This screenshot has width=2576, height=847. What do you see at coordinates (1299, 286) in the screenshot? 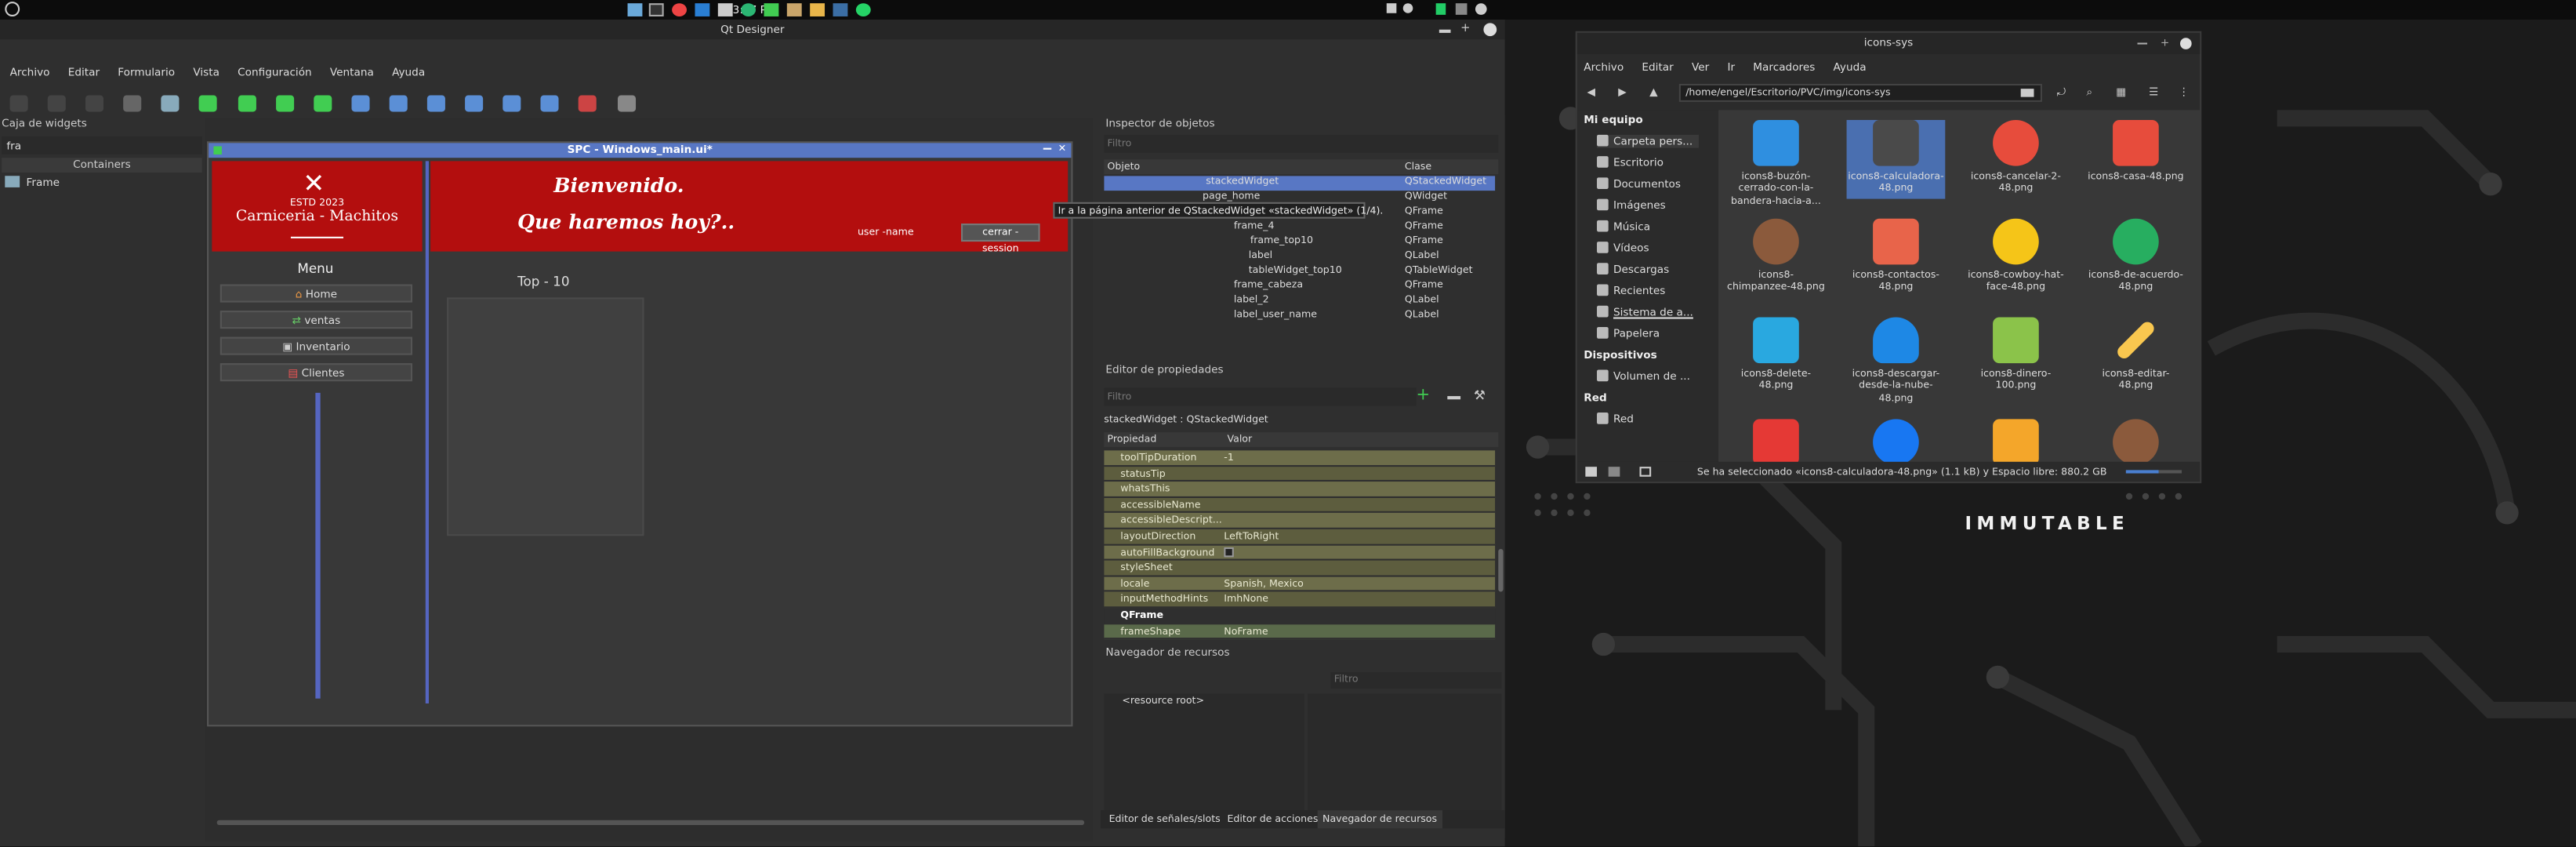
I see `tree-row: frame_cabeza QFrame` at bounding box center [1299, 286].